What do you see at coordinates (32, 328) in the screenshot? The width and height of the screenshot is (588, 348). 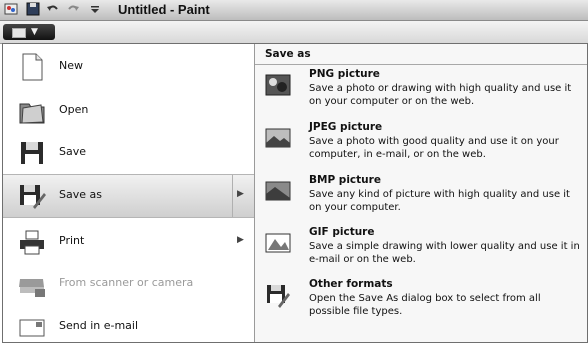 I see `email-icon` at bounding box center [32, 328].